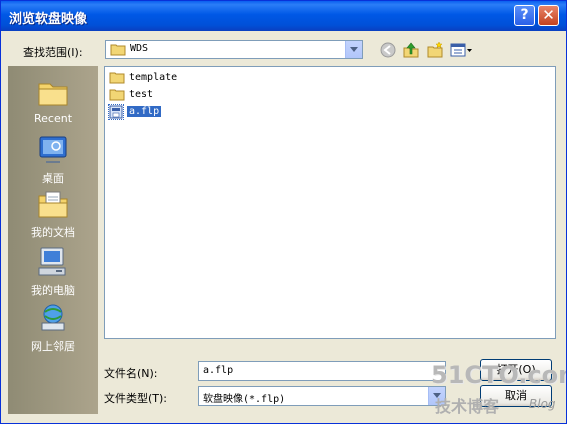  I want to click on filename-input: a.flp, so click(322, 371).